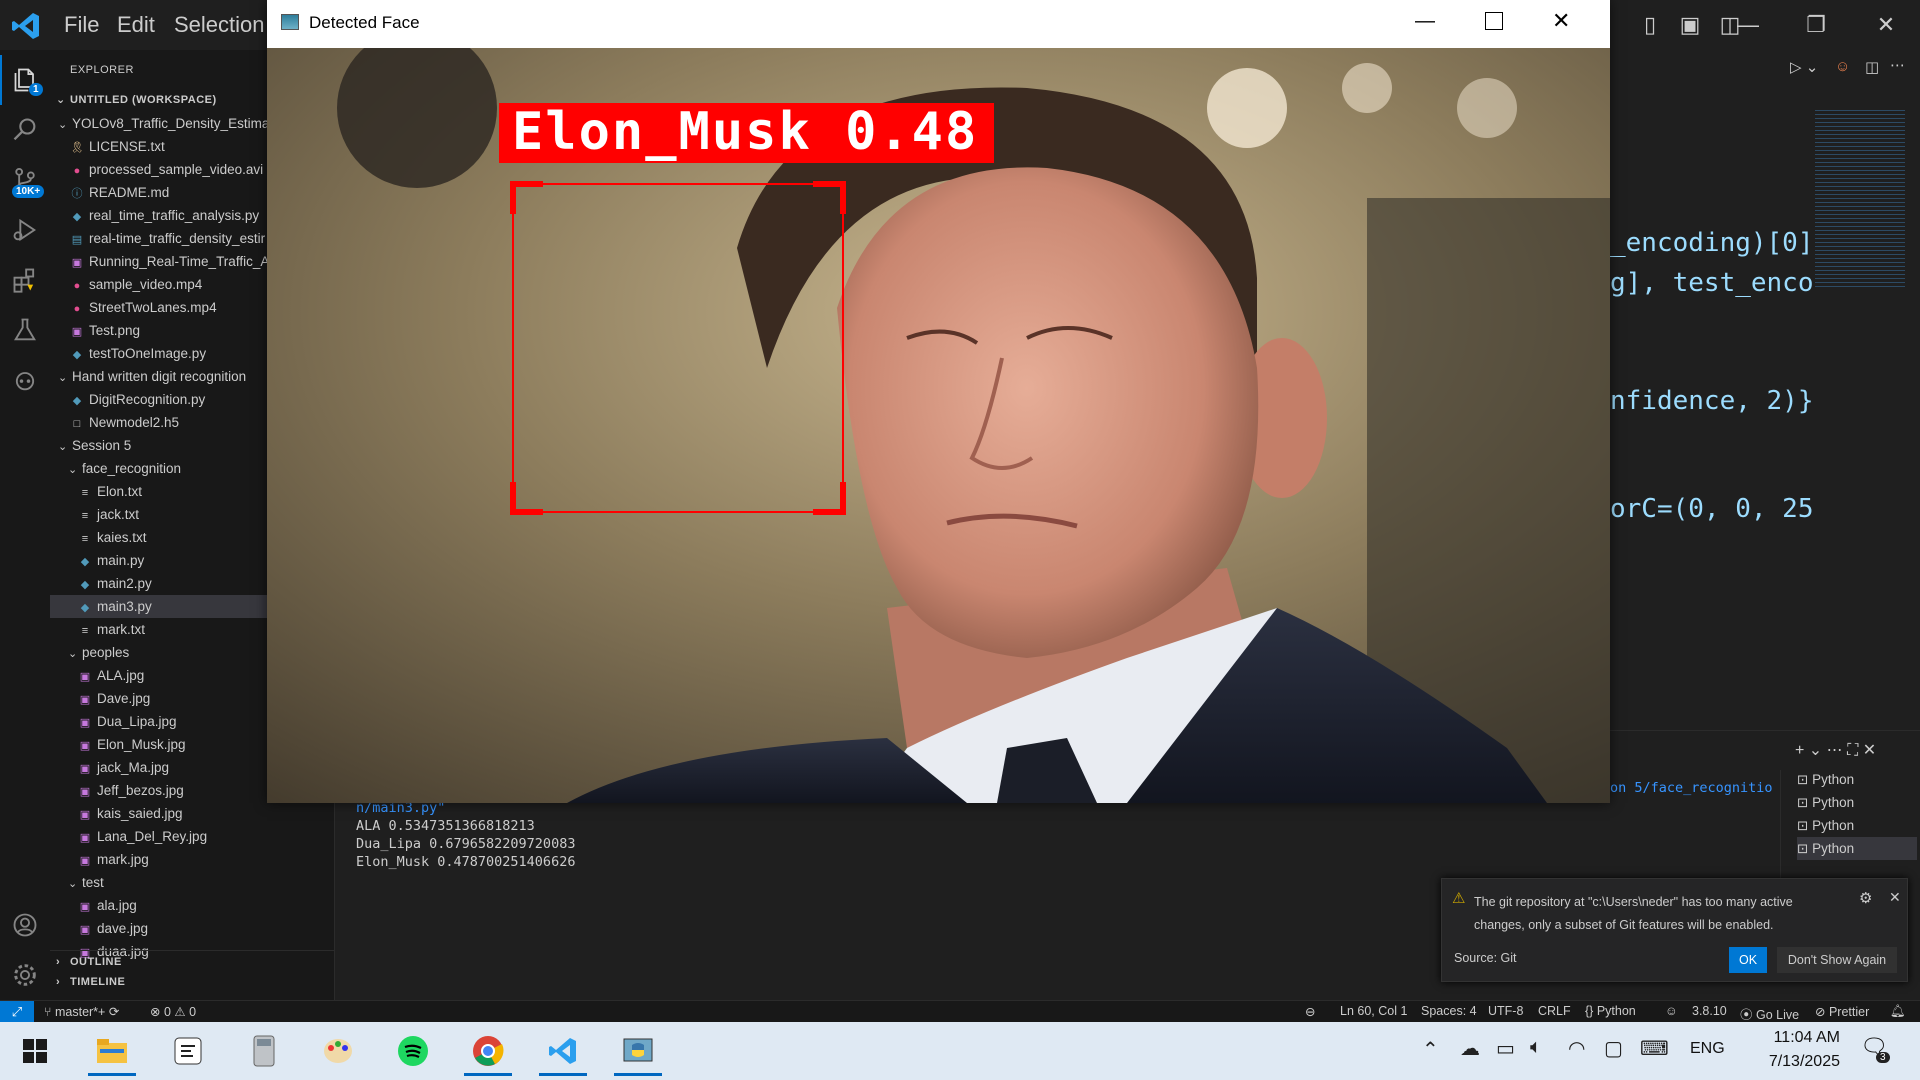 Image resolution: width=1920 pixels, height=1080 pixels. I want to click on vscode-taskbar-icon, so click(563, 1051).